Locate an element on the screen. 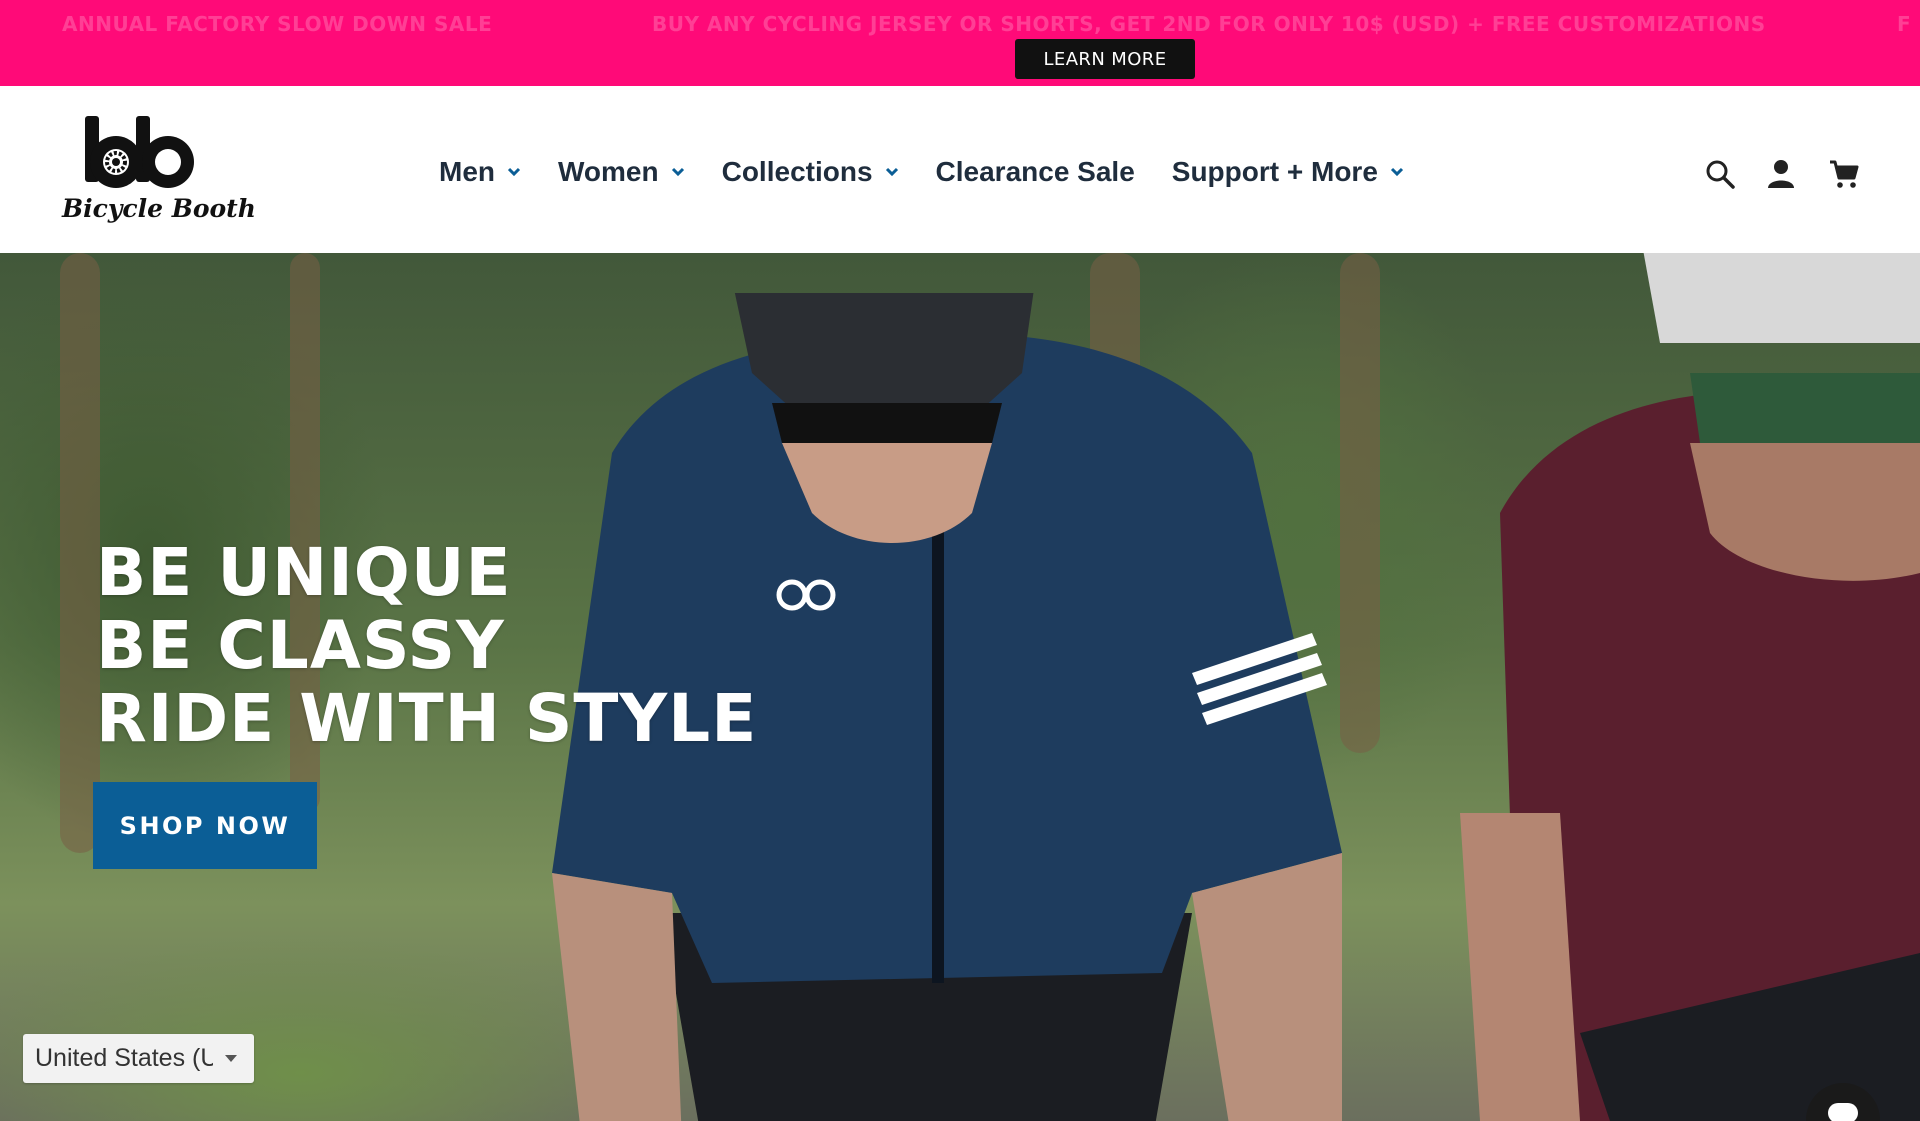  nav-item-men: Men is located at coordinates (480, 172).